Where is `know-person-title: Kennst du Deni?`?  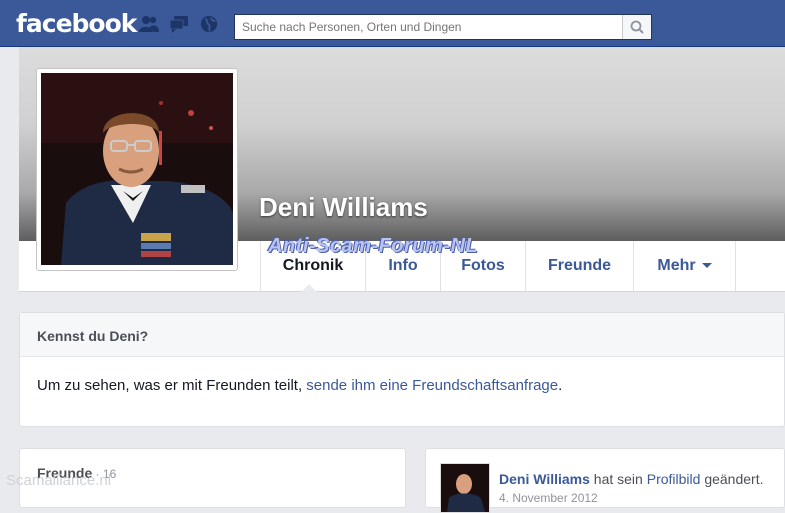
know-person-title: Kennst du Deni? is located at coordinates (93, 336).